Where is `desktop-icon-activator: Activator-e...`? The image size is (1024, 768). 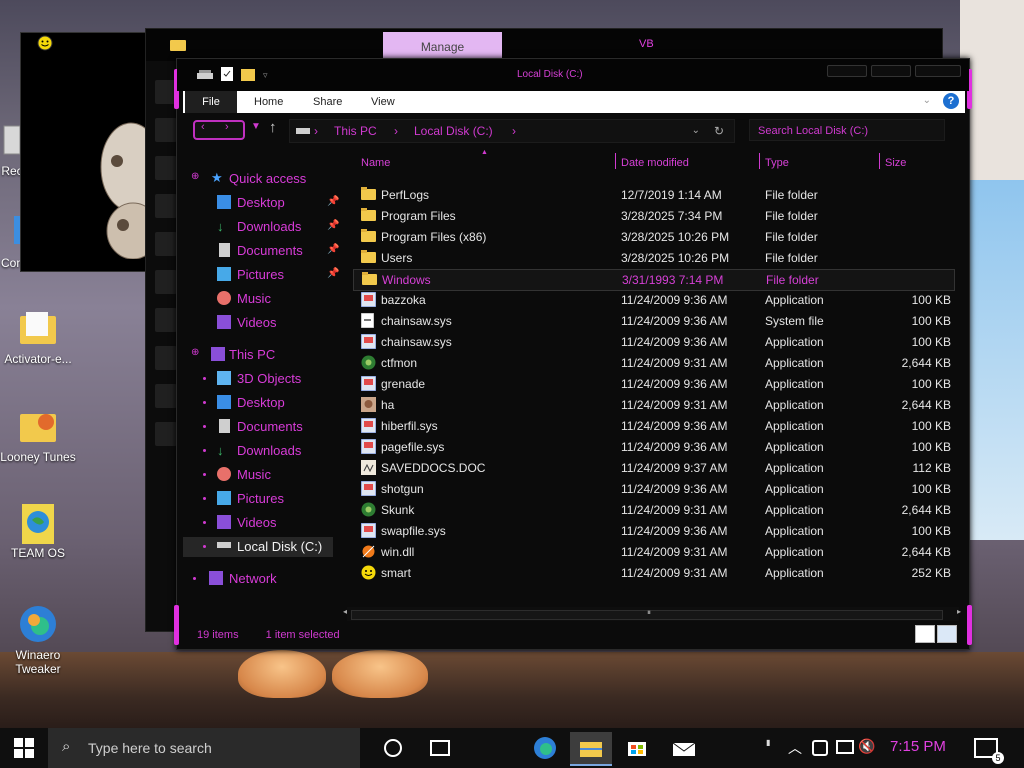 desktop-icon-activator: Activator-e... is located at coordinates (39, 337).